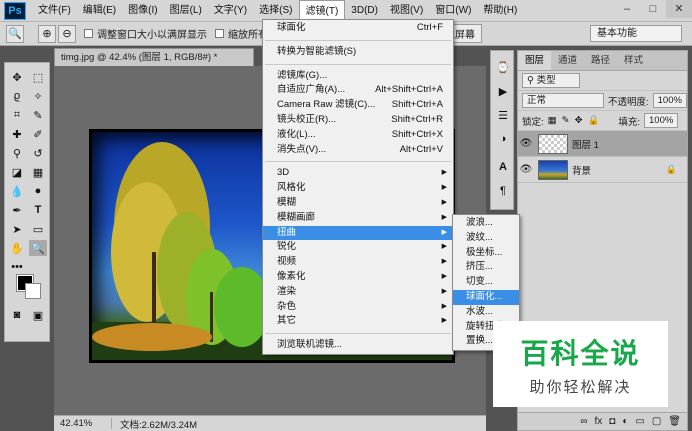 The image size is (692, 431). What do you see at coordinates (38, 134) in the screenshot?
I see `brush-tool-icon: ✐` at bounding box center [38, 134].